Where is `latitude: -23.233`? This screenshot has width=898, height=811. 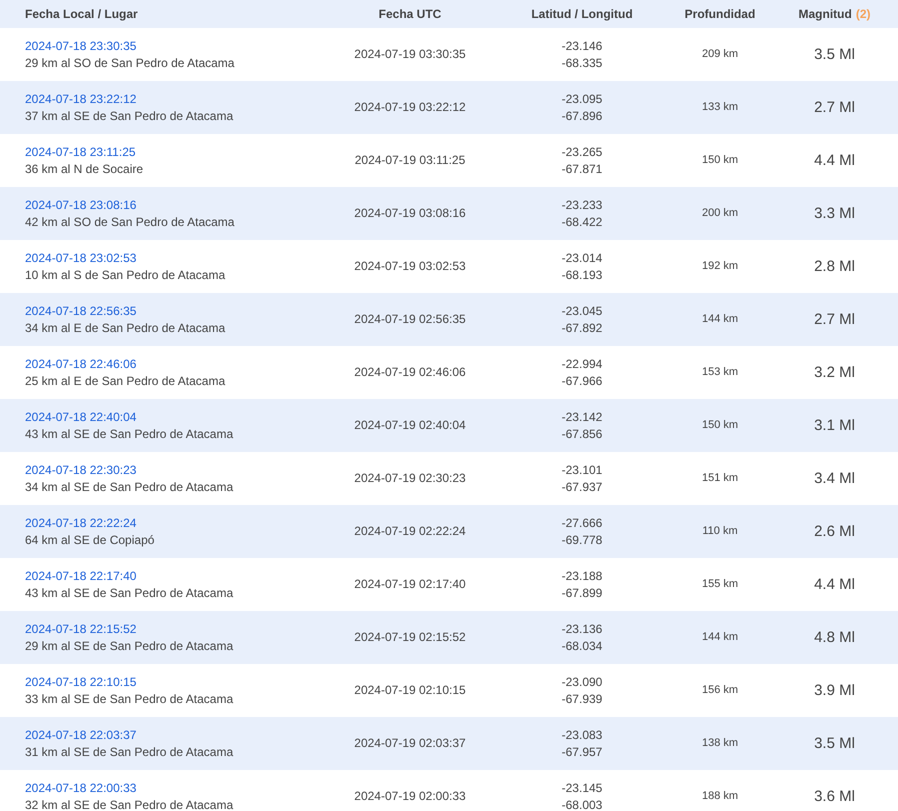 latitude: -23.233 is located at coordinates (582, 205).